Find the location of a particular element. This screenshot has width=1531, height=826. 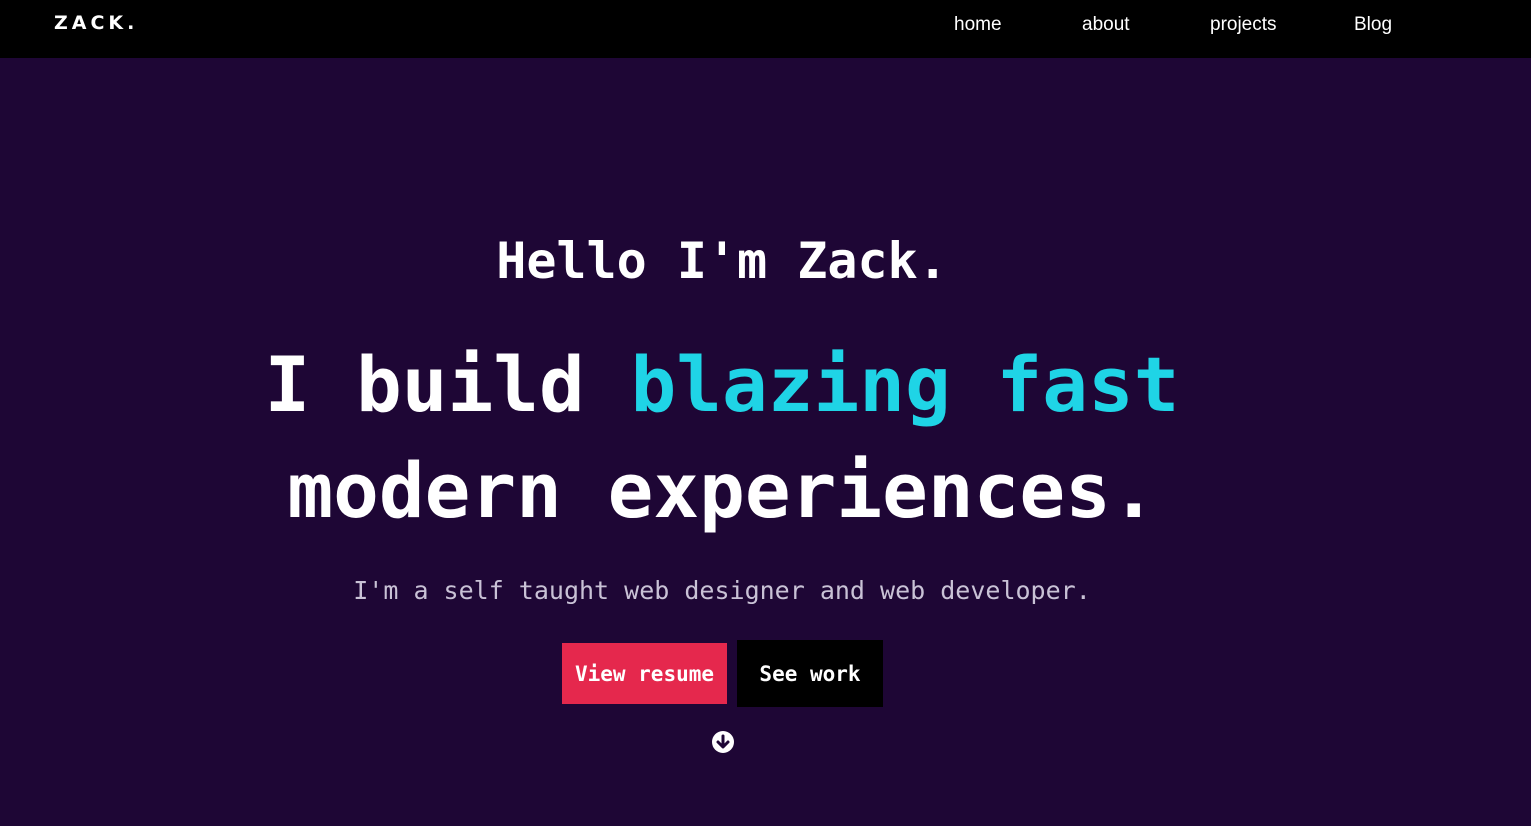

hero-greeting: Hello I'm Zack. is located at coordinates (722, 261).